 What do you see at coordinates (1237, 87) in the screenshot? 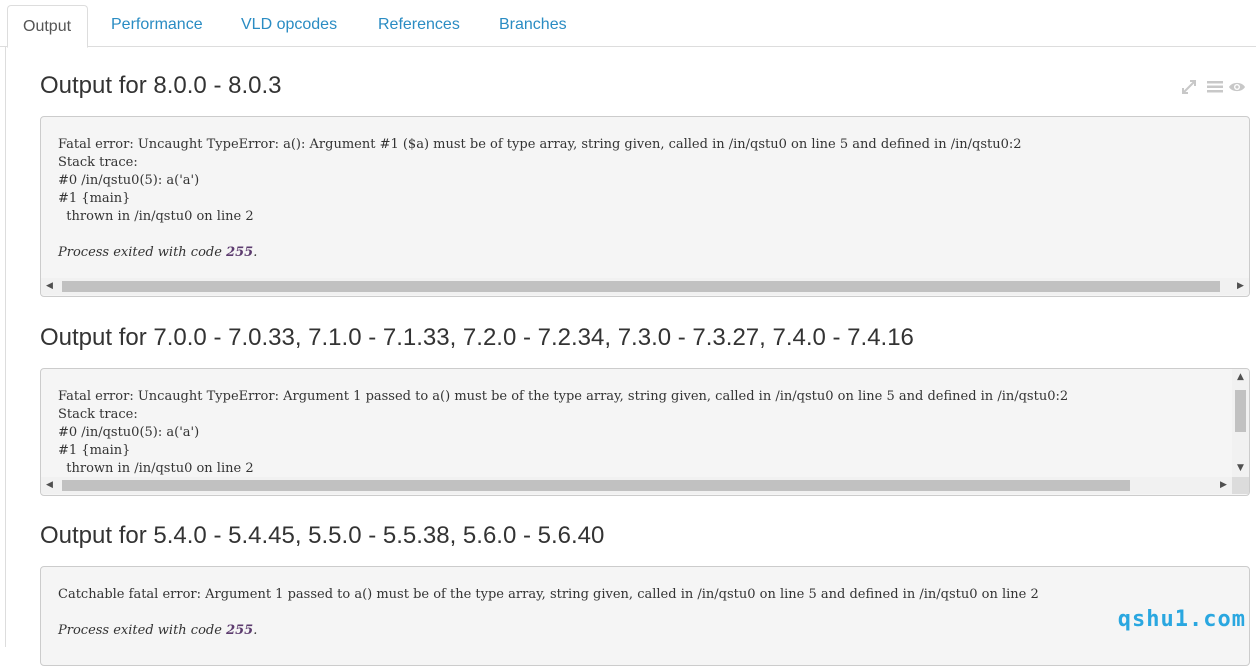
I see `eye-icon` at bounding box center [1237, 87].